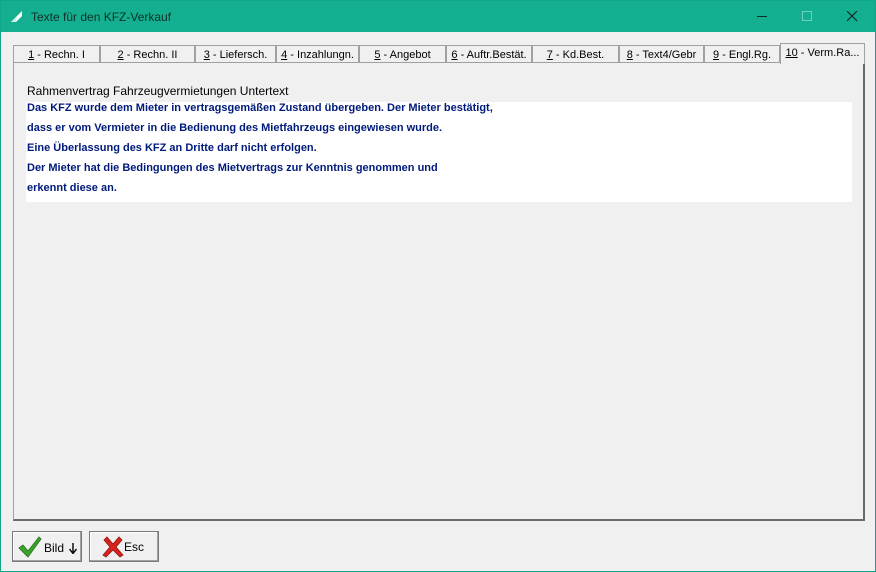  Describe the element at coordinates (113, 547) in the screenshot. I see `red-x-icon` at that location.